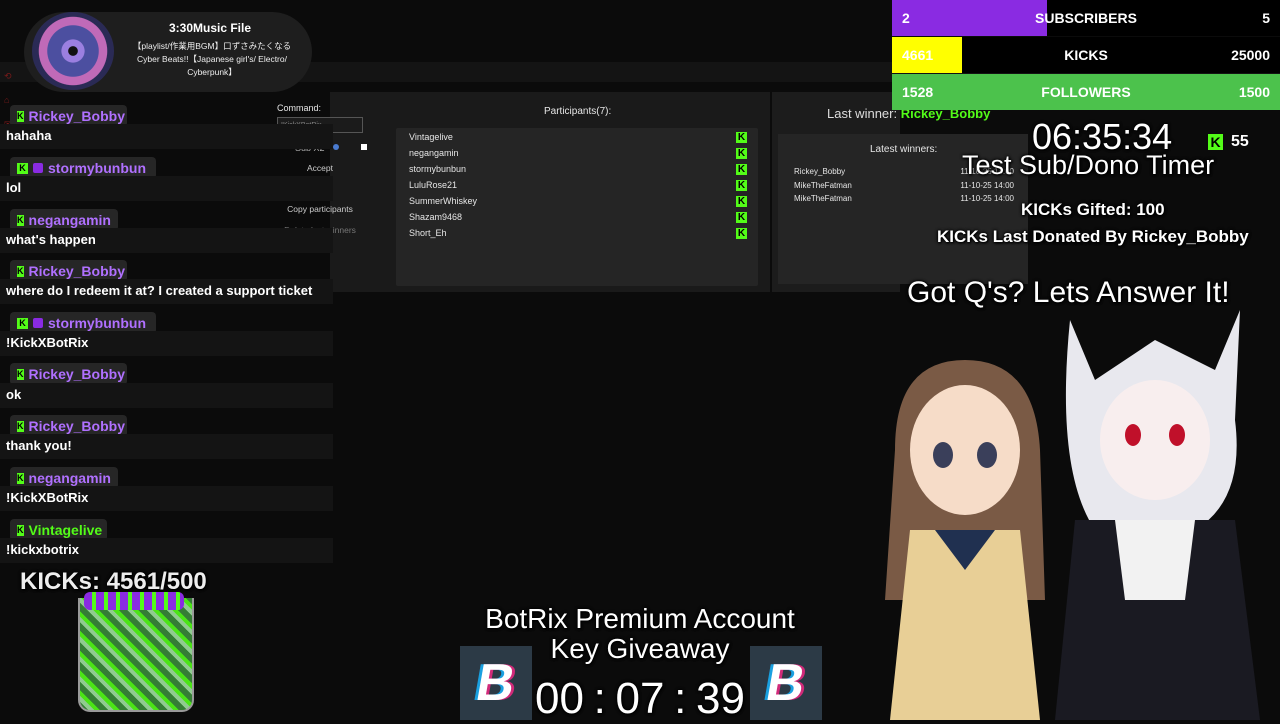 This screenshot has width=1280, height=724. What do you see at coordinates (578, 172) in the screenshot?
I see `participant-row: stormybunbun K` at bounding box center [578, 172].